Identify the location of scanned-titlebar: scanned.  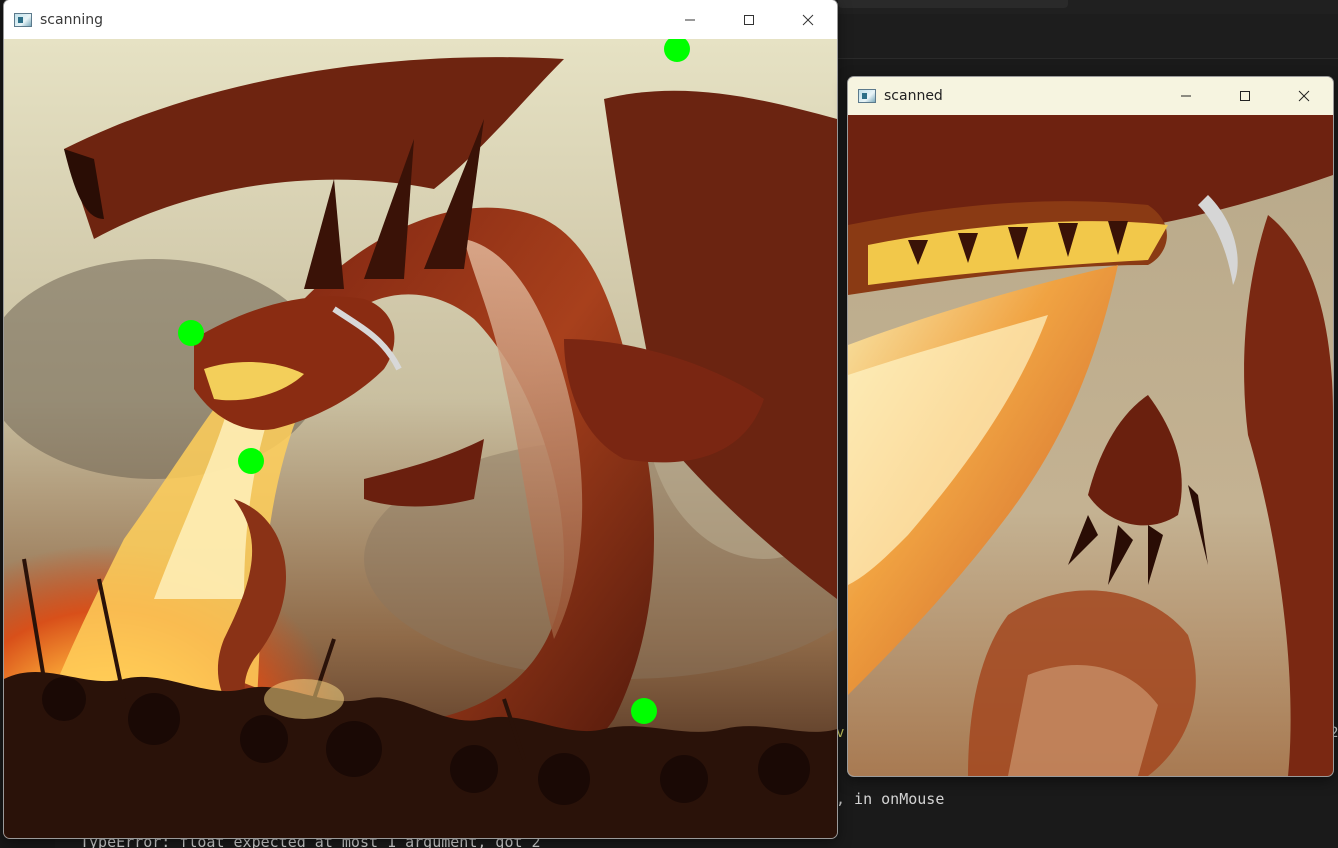
(1090, 96).